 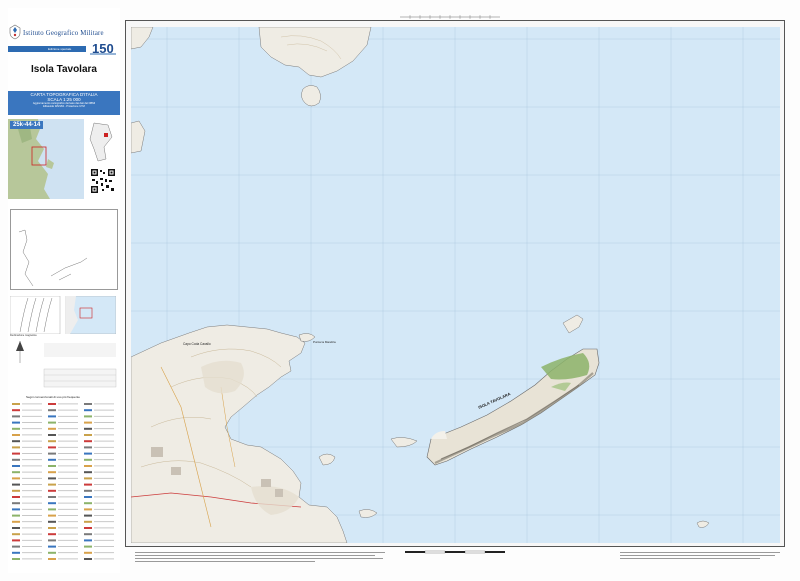 I want to click on sheet-title: Isola Tavolara, so click(x=64, y=69).